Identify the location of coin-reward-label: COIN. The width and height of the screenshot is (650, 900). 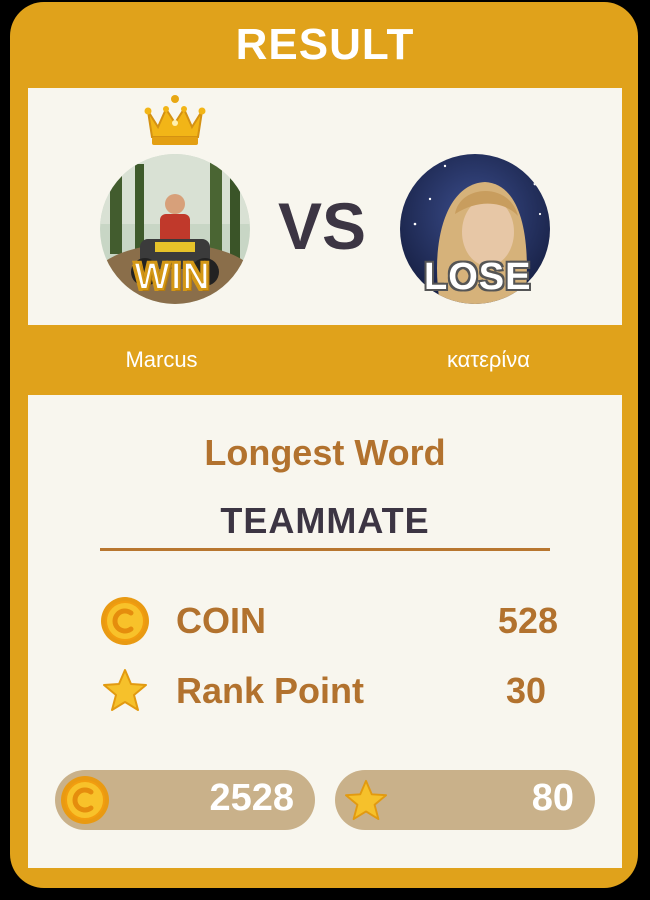
(221, 620).